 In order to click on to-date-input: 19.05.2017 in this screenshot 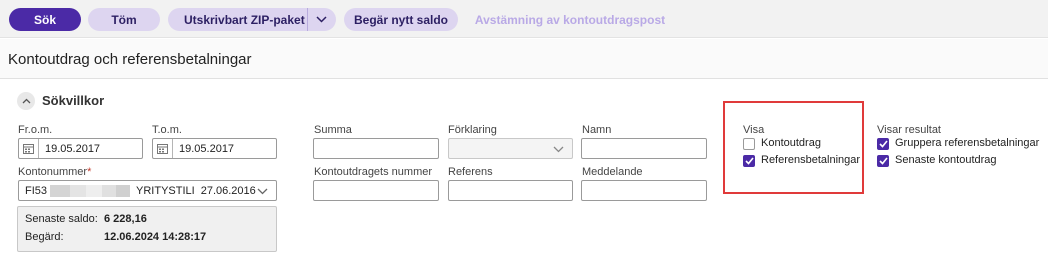, I will do `click(214, 148)`.